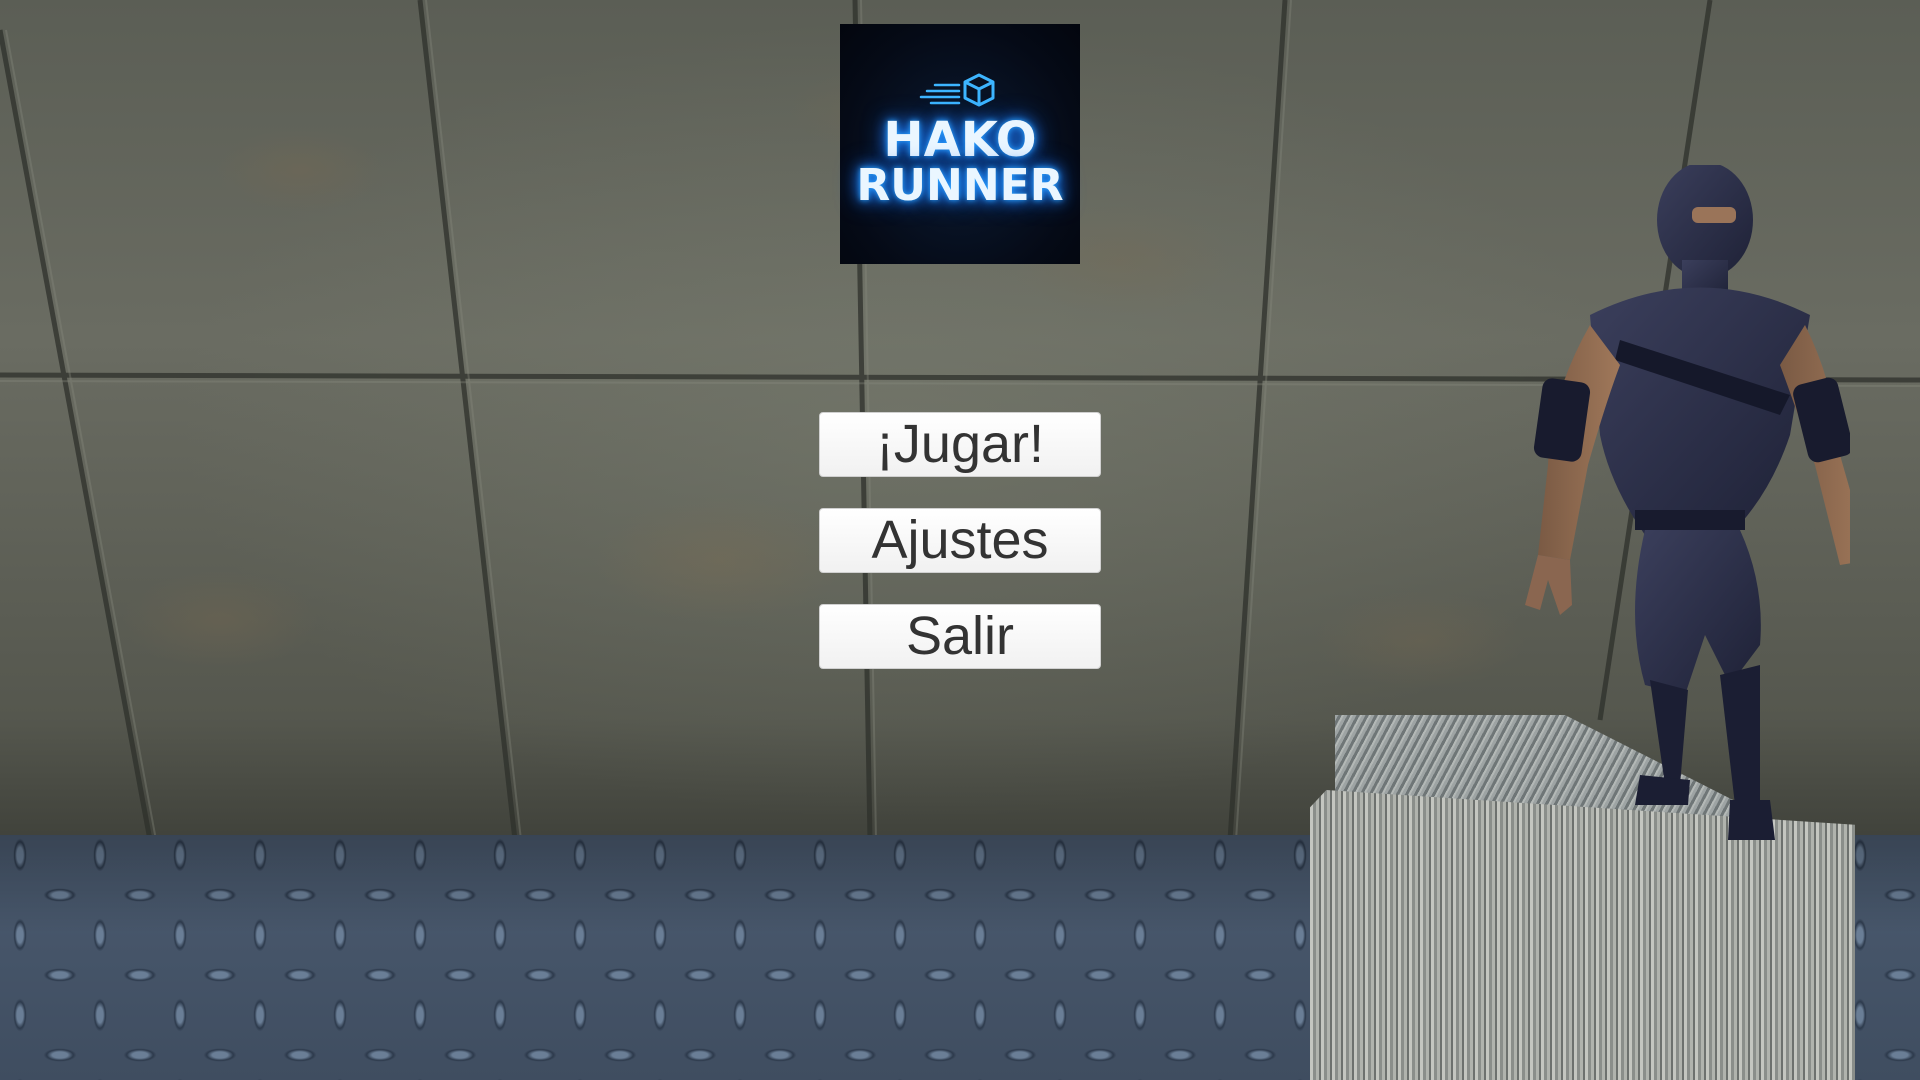 The image size is (1920, 1080). Describe the element at coordinates (957, 90) in the screenshot. I see `cube-speed-icon` at that location.